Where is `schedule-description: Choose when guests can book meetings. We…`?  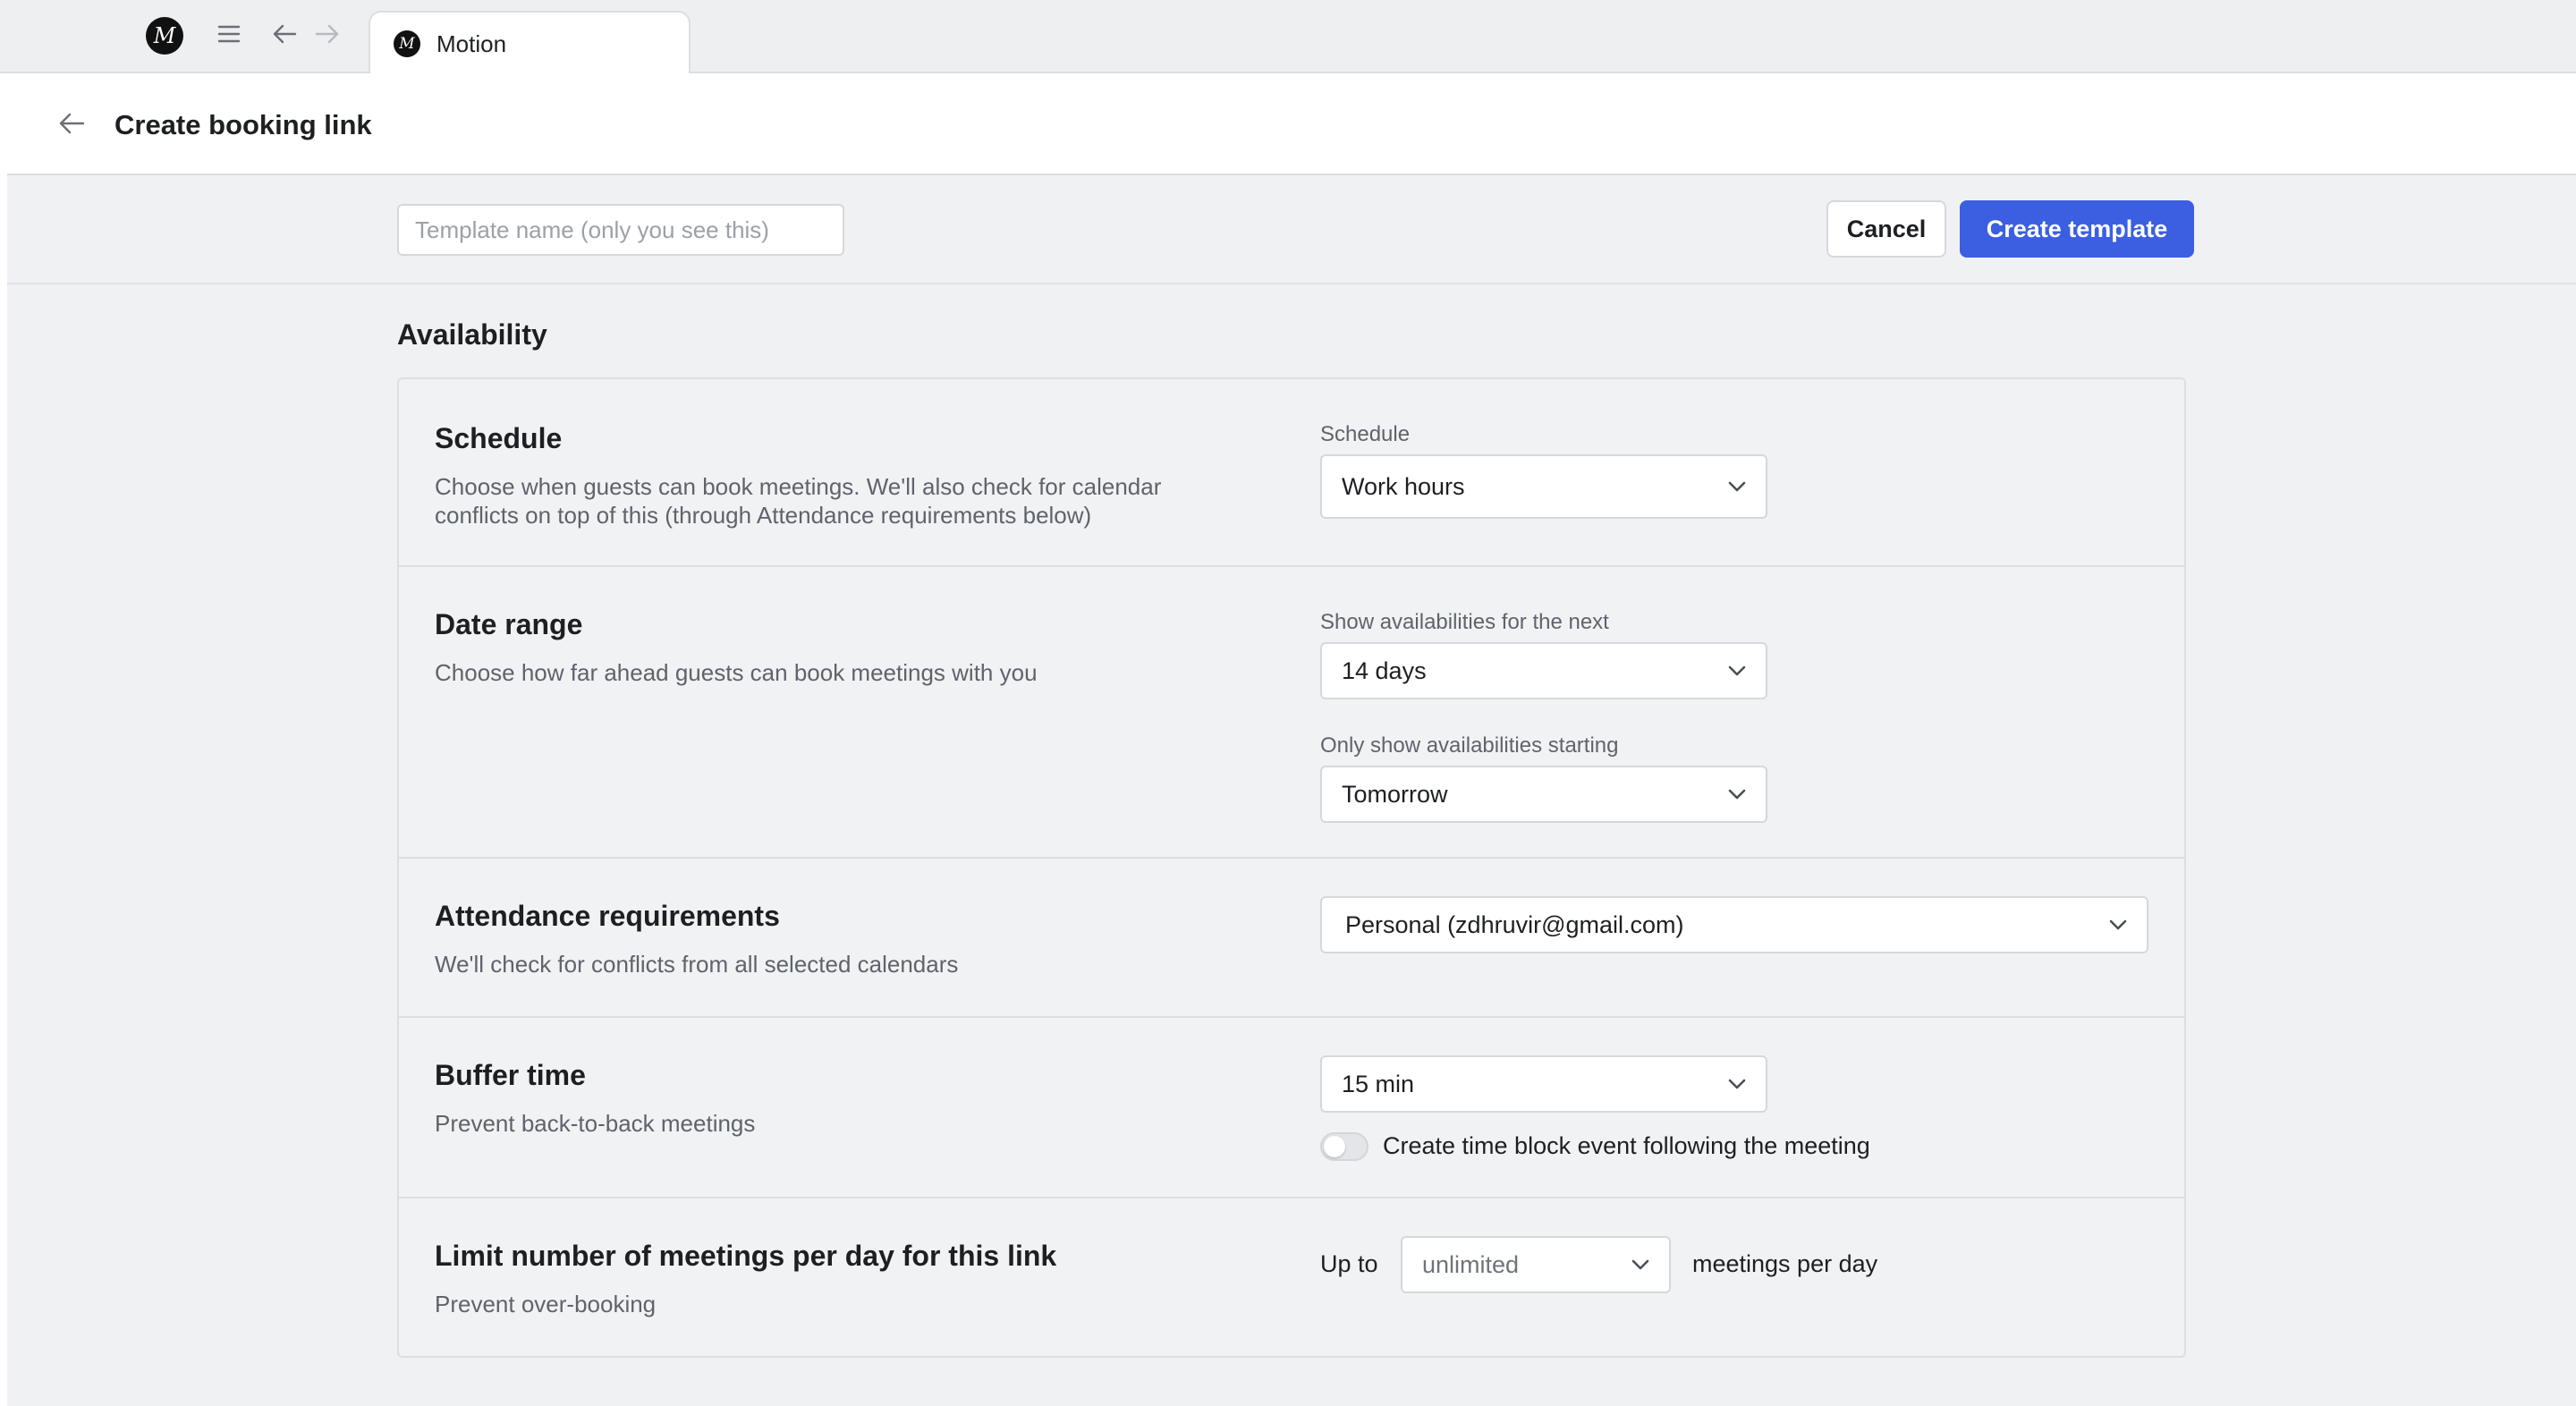 schedule-description: Choose when guests can book meetings. We… is located at coordinates (798, 501).